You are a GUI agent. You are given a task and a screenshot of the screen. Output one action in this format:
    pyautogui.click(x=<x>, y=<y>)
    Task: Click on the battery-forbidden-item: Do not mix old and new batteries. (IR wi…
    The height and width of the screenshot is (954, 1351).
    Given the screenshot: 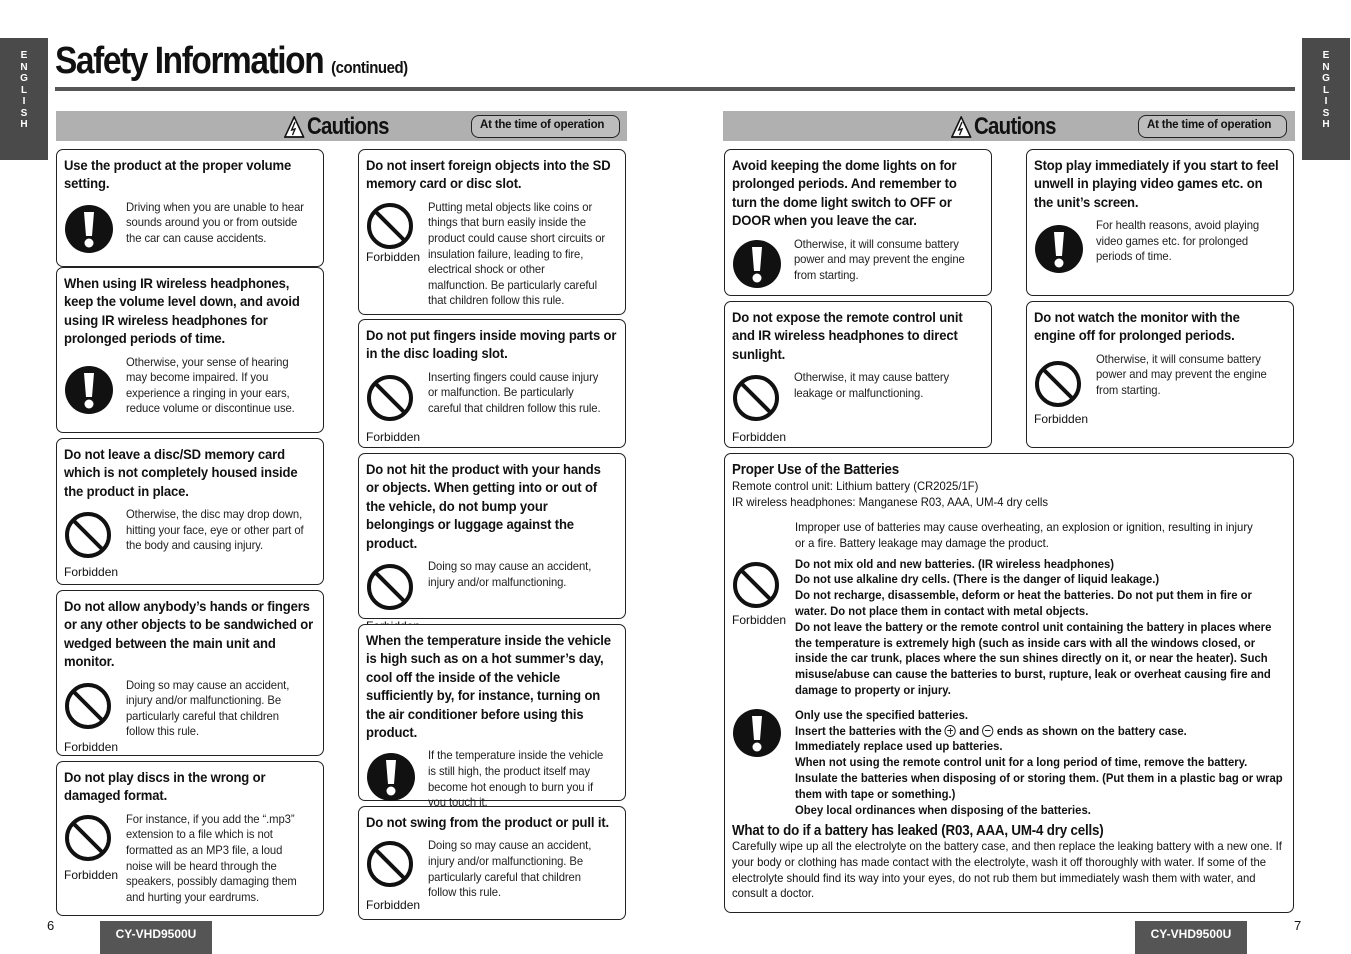 What is the action you would take?
    pyautogui.click(x=955, y=563)
    